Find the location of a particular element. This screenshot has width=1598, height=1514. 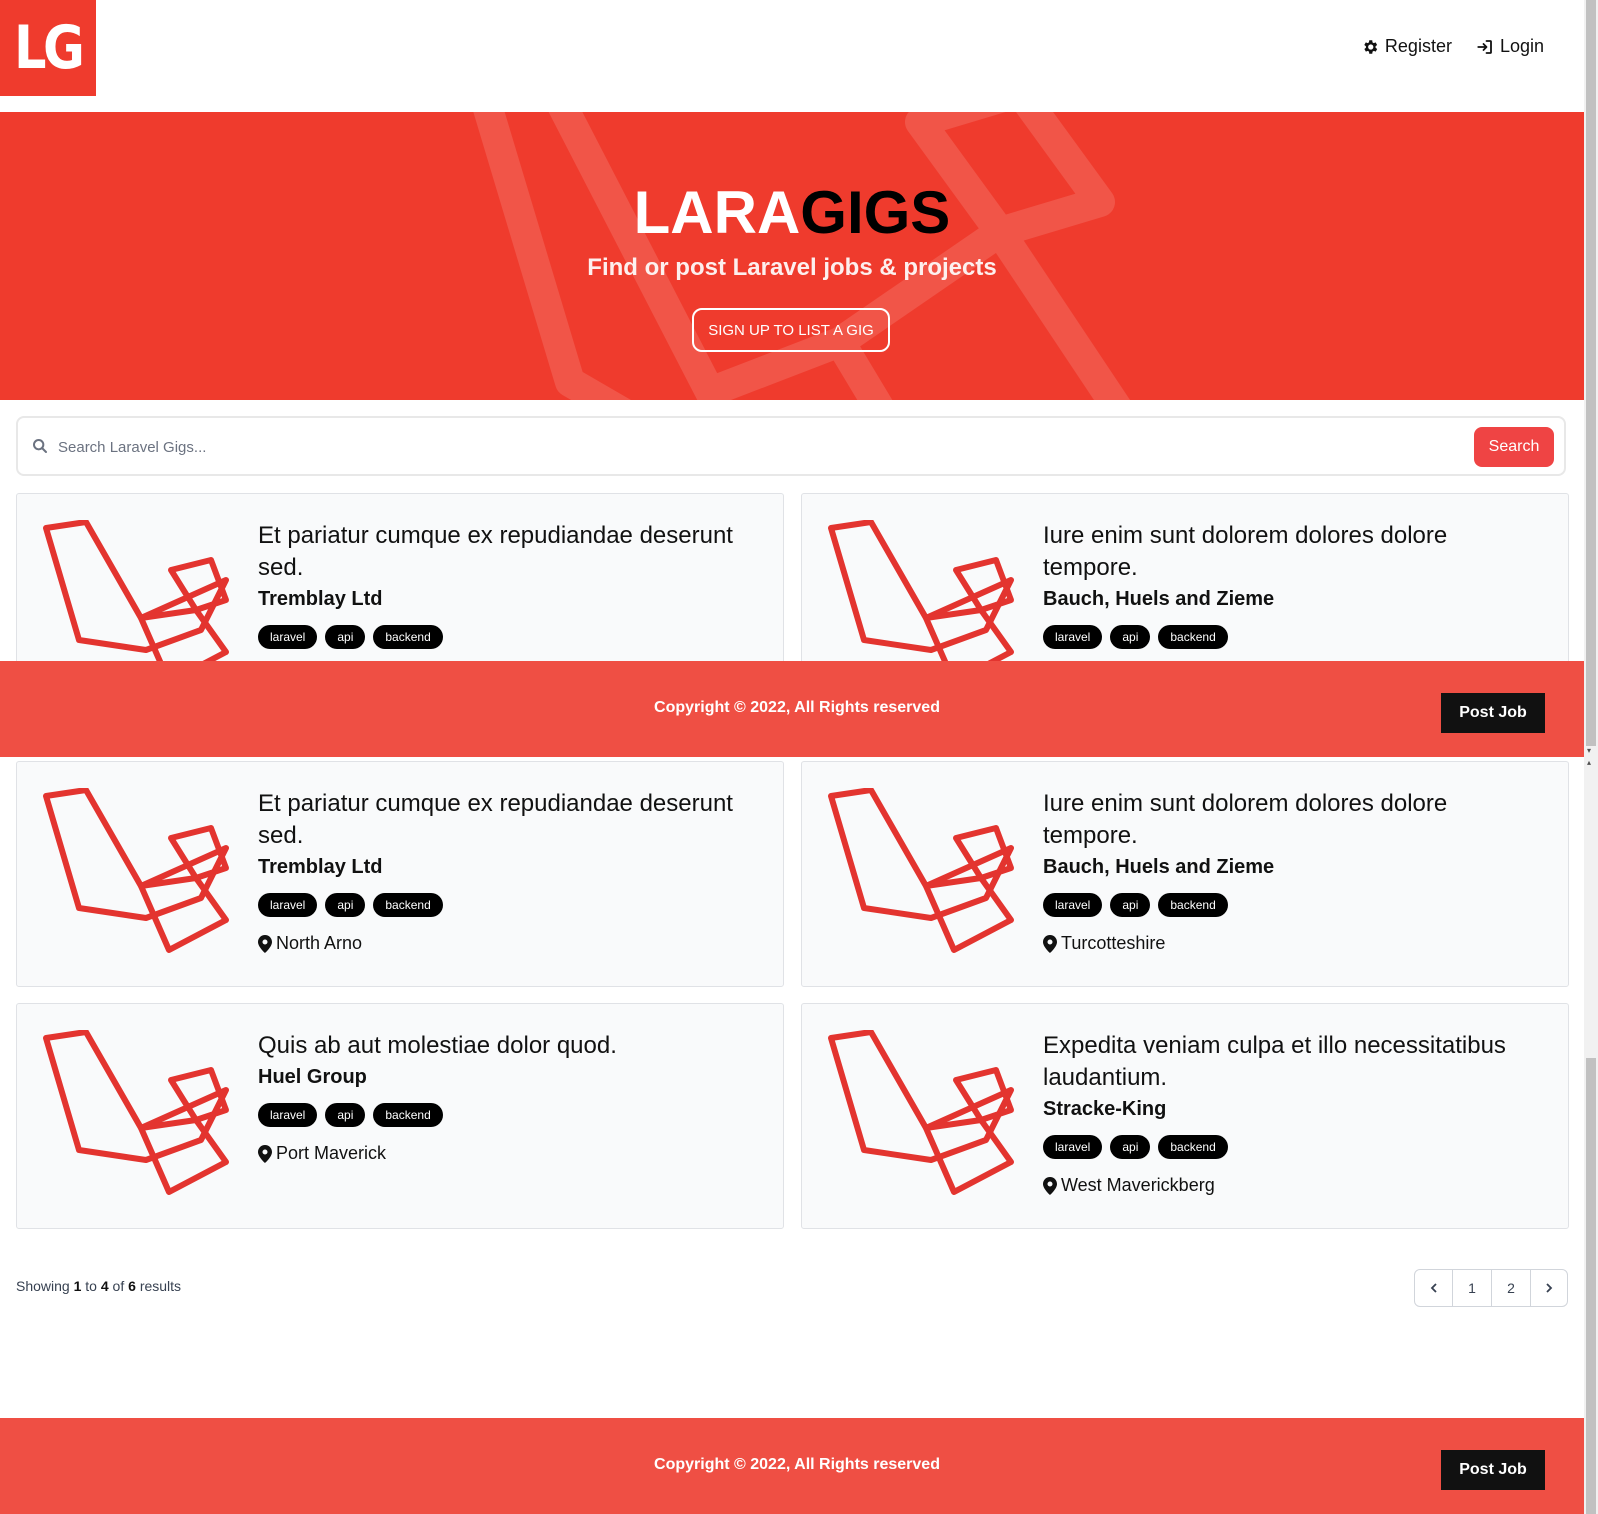

of-word: of is located at coordinates (118, 1286).